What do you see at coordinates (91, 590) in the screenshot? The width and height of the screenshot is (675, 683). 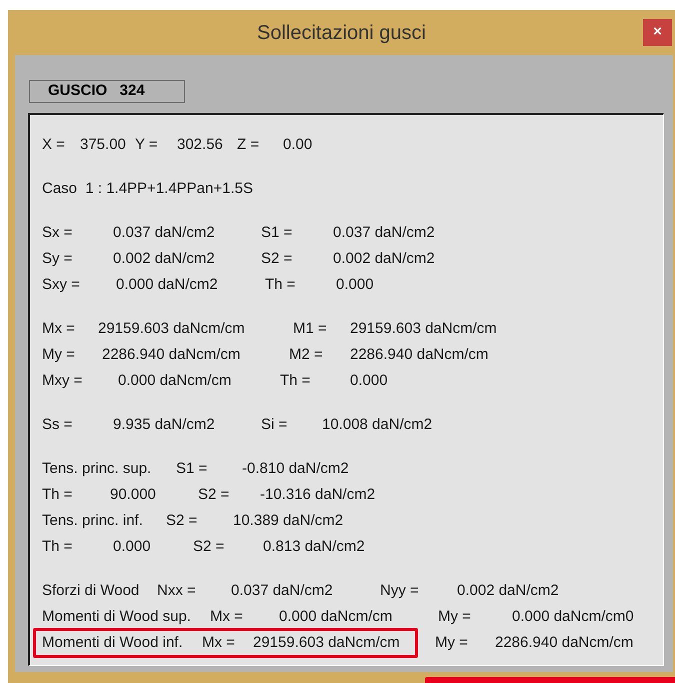 I see `value-text: Sforzi di Wood` at bounding box center [91, 590].